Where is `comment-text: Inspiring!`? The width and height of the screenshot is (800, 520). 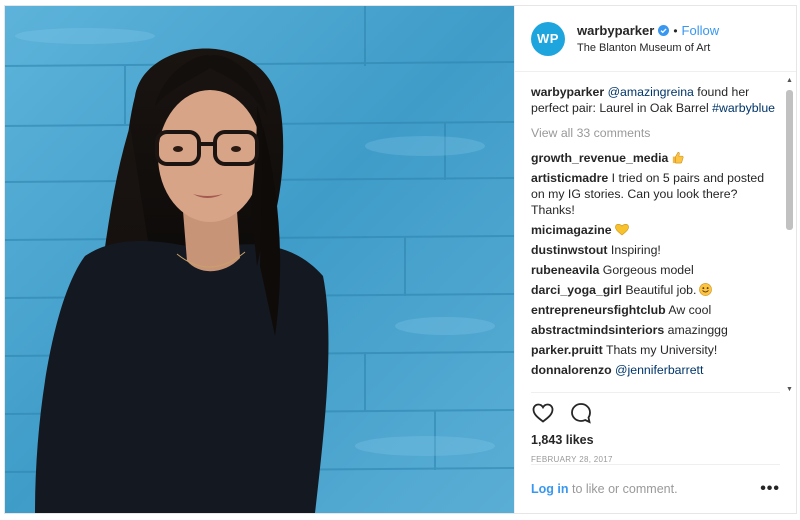 comment-text: Inspiring! is located at coordinates (634, 250).